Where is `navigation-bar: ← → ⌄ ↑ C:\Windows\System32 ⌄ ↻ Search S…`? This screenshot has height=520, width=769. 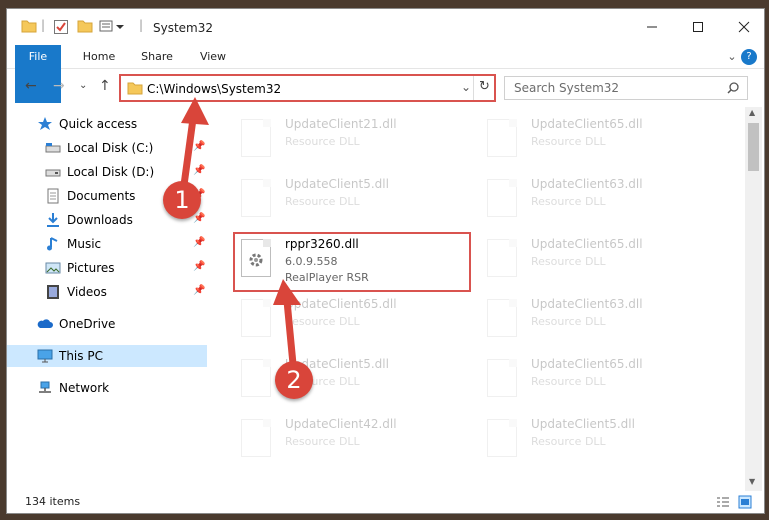 navigation-bar: ← → ⌄ ↑ C:\Windows\System32 ⌄ ↻ Search S… is located at coordinates (385, 87).